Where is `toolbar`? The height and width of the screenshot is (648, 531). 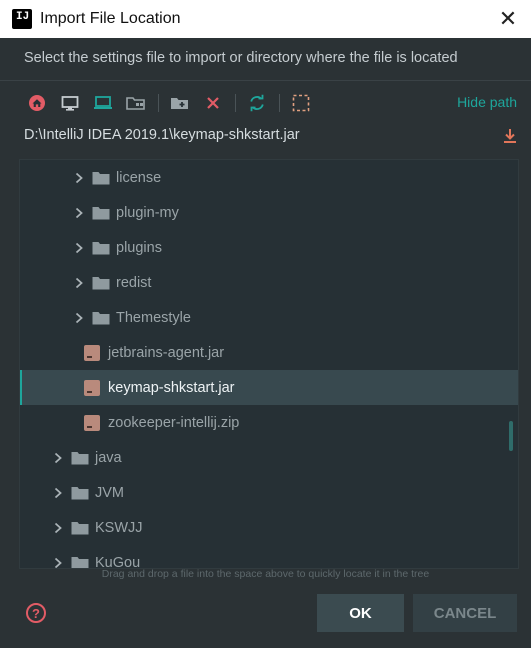 toolbar is located at coordinates (172, 103).